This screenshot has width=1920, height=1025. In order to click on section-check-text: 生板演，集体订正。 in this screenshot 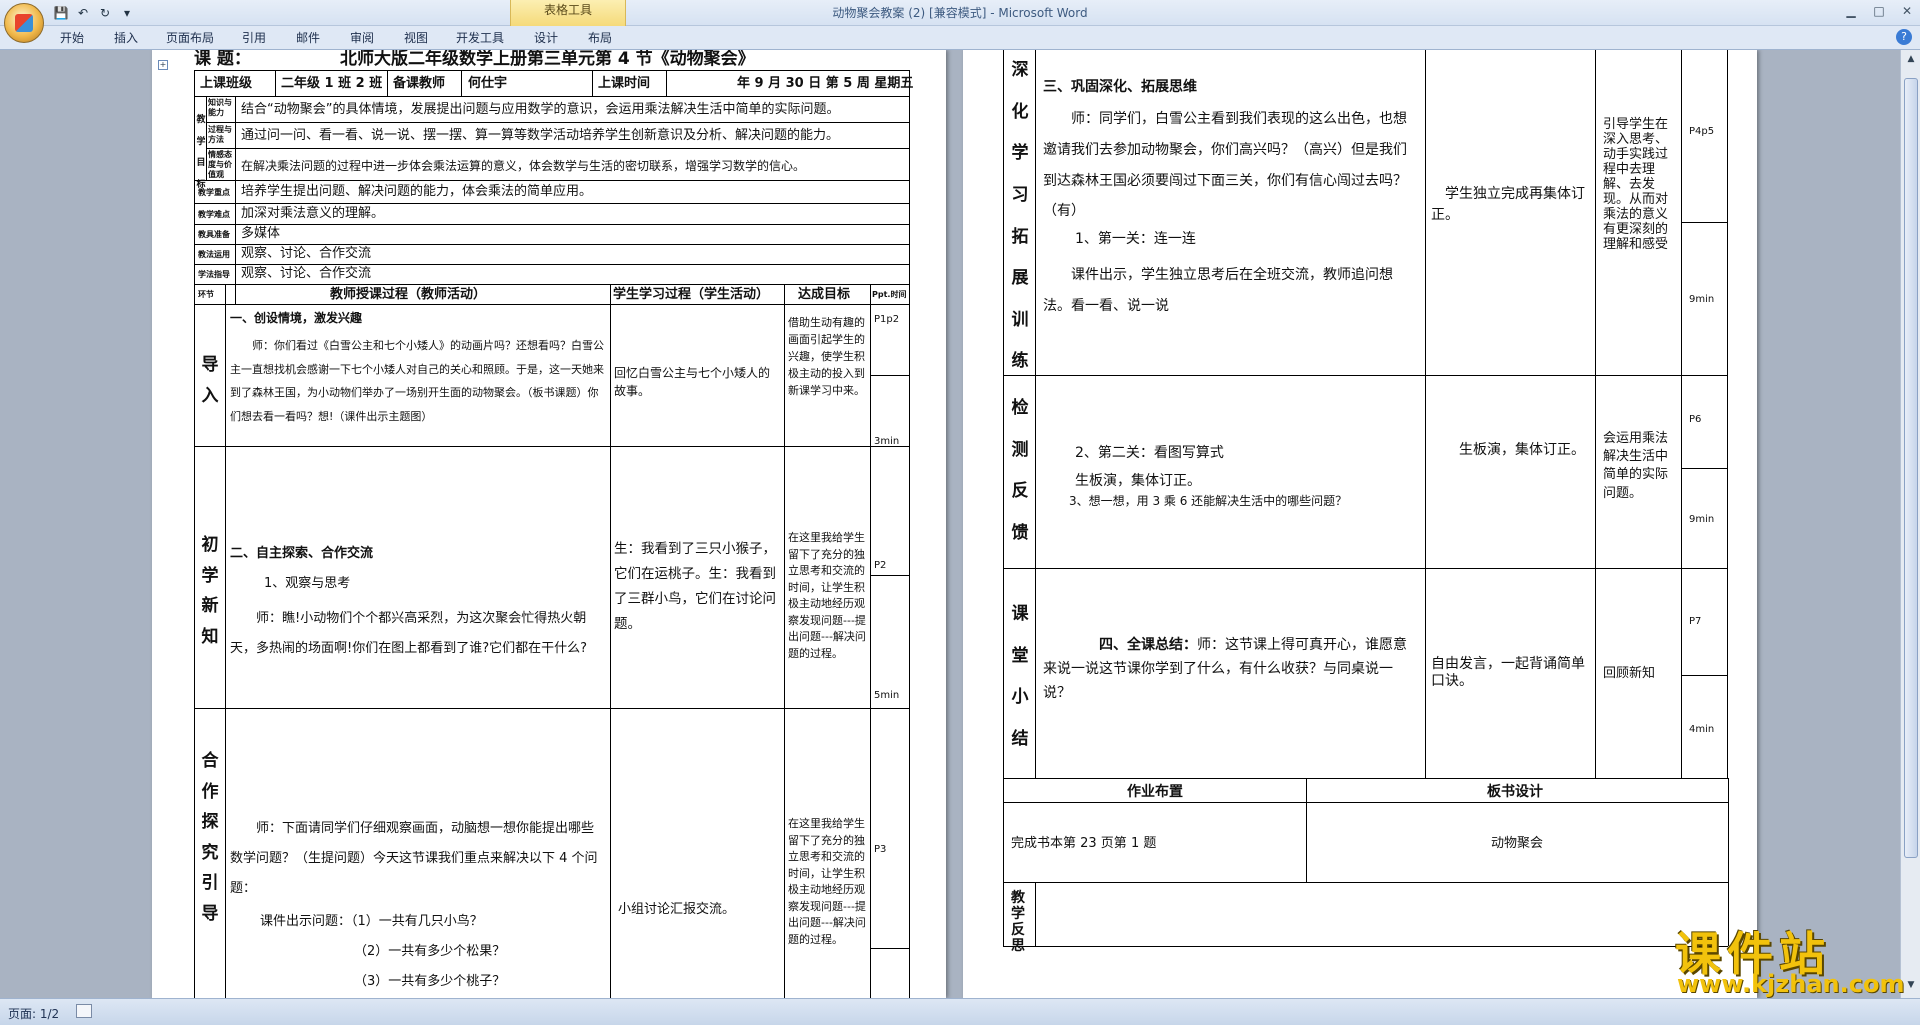, I will do `click(1138, 481)`.